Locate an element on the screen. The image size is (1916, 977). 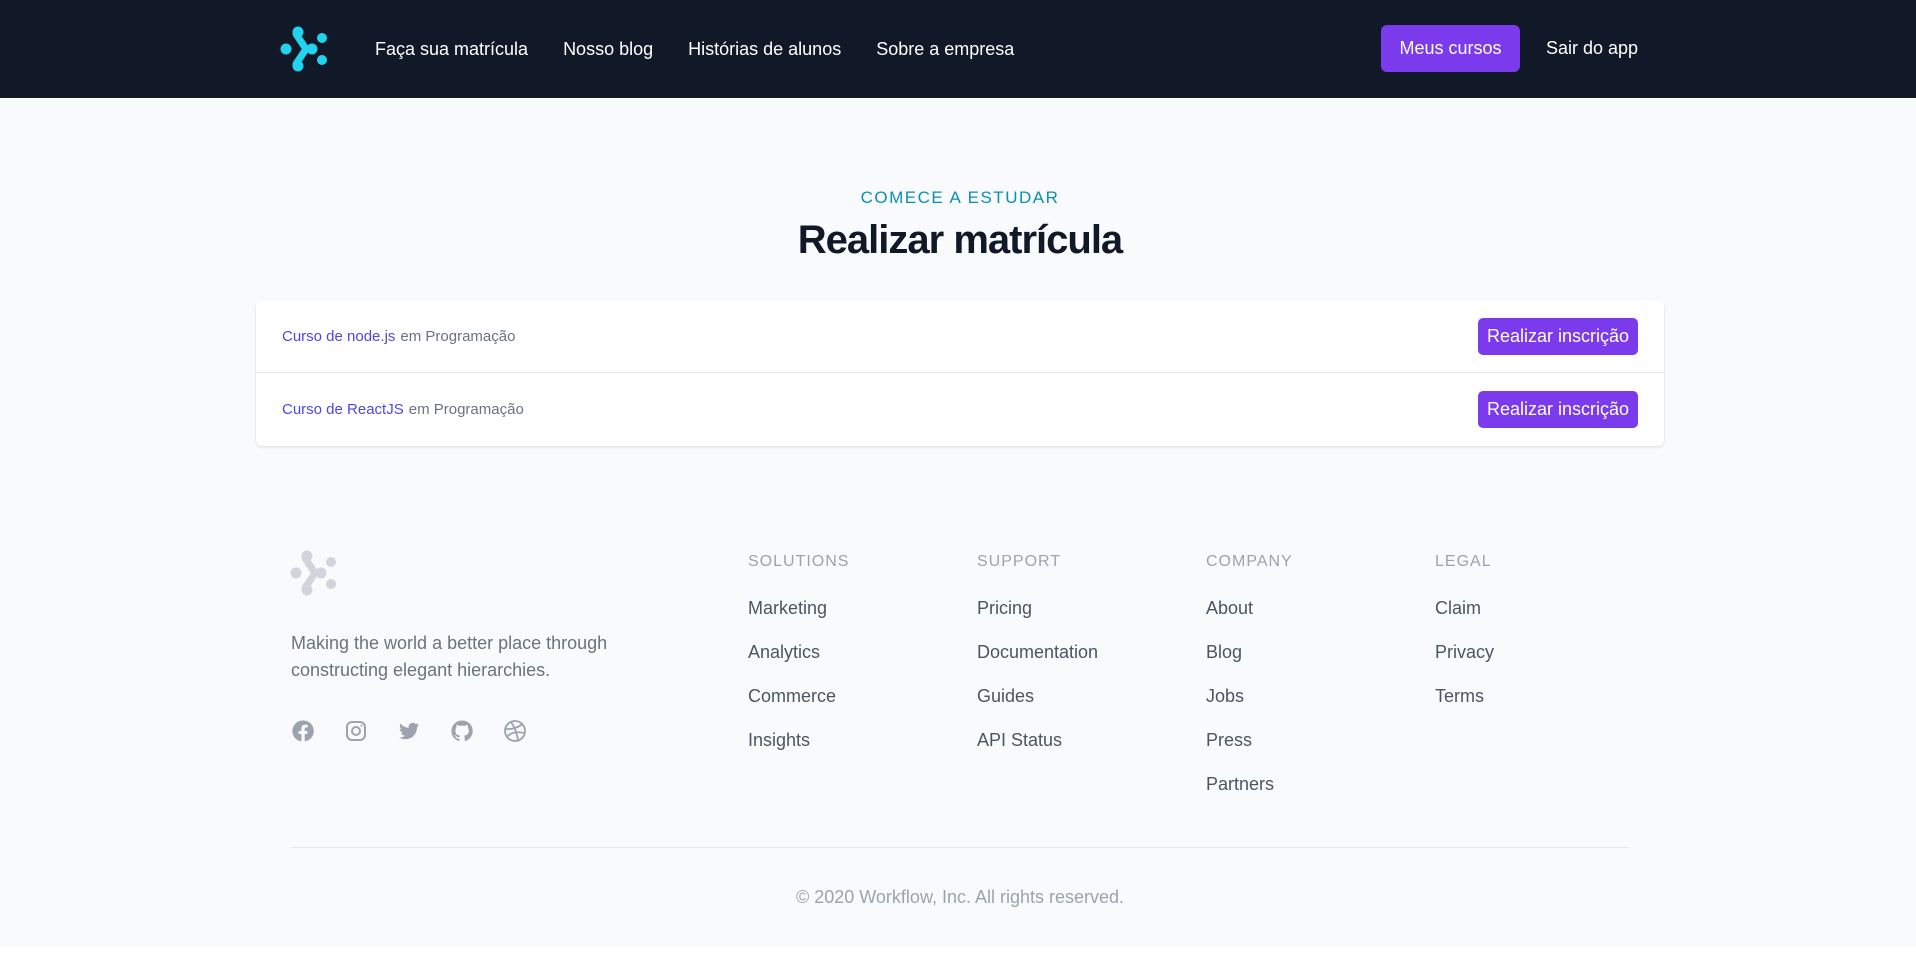
footer-link: Analytics is located at coordinates (798, 652).